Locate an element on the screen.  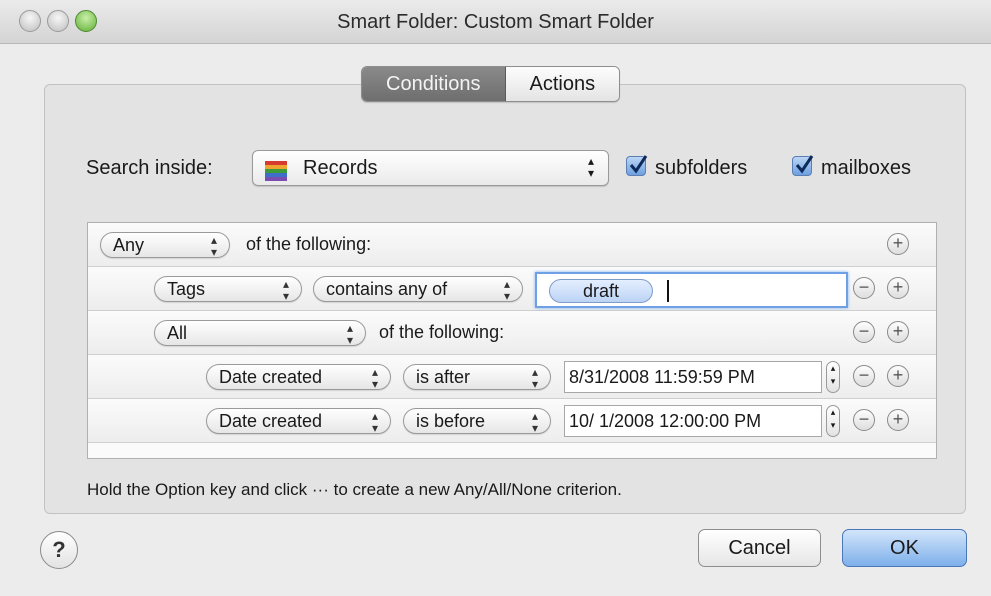
date-before-input: 10/ 1/2008 12:00:00 PM is located at coordinates (693, 421).